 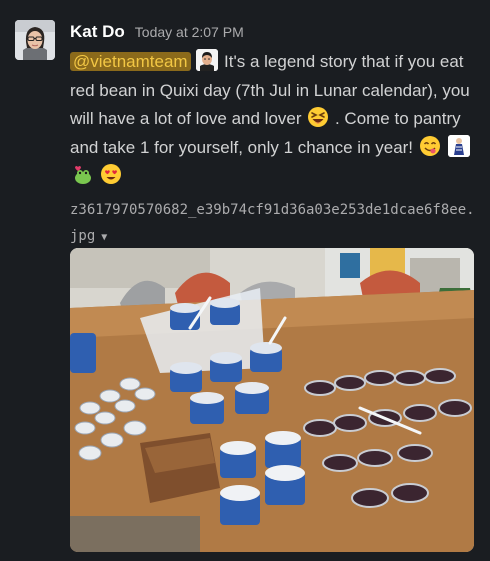 What do you see at coordinates (97, 32) in the screenshot?
I see `author-name: Kat Do` at bounding box center [97, 32].